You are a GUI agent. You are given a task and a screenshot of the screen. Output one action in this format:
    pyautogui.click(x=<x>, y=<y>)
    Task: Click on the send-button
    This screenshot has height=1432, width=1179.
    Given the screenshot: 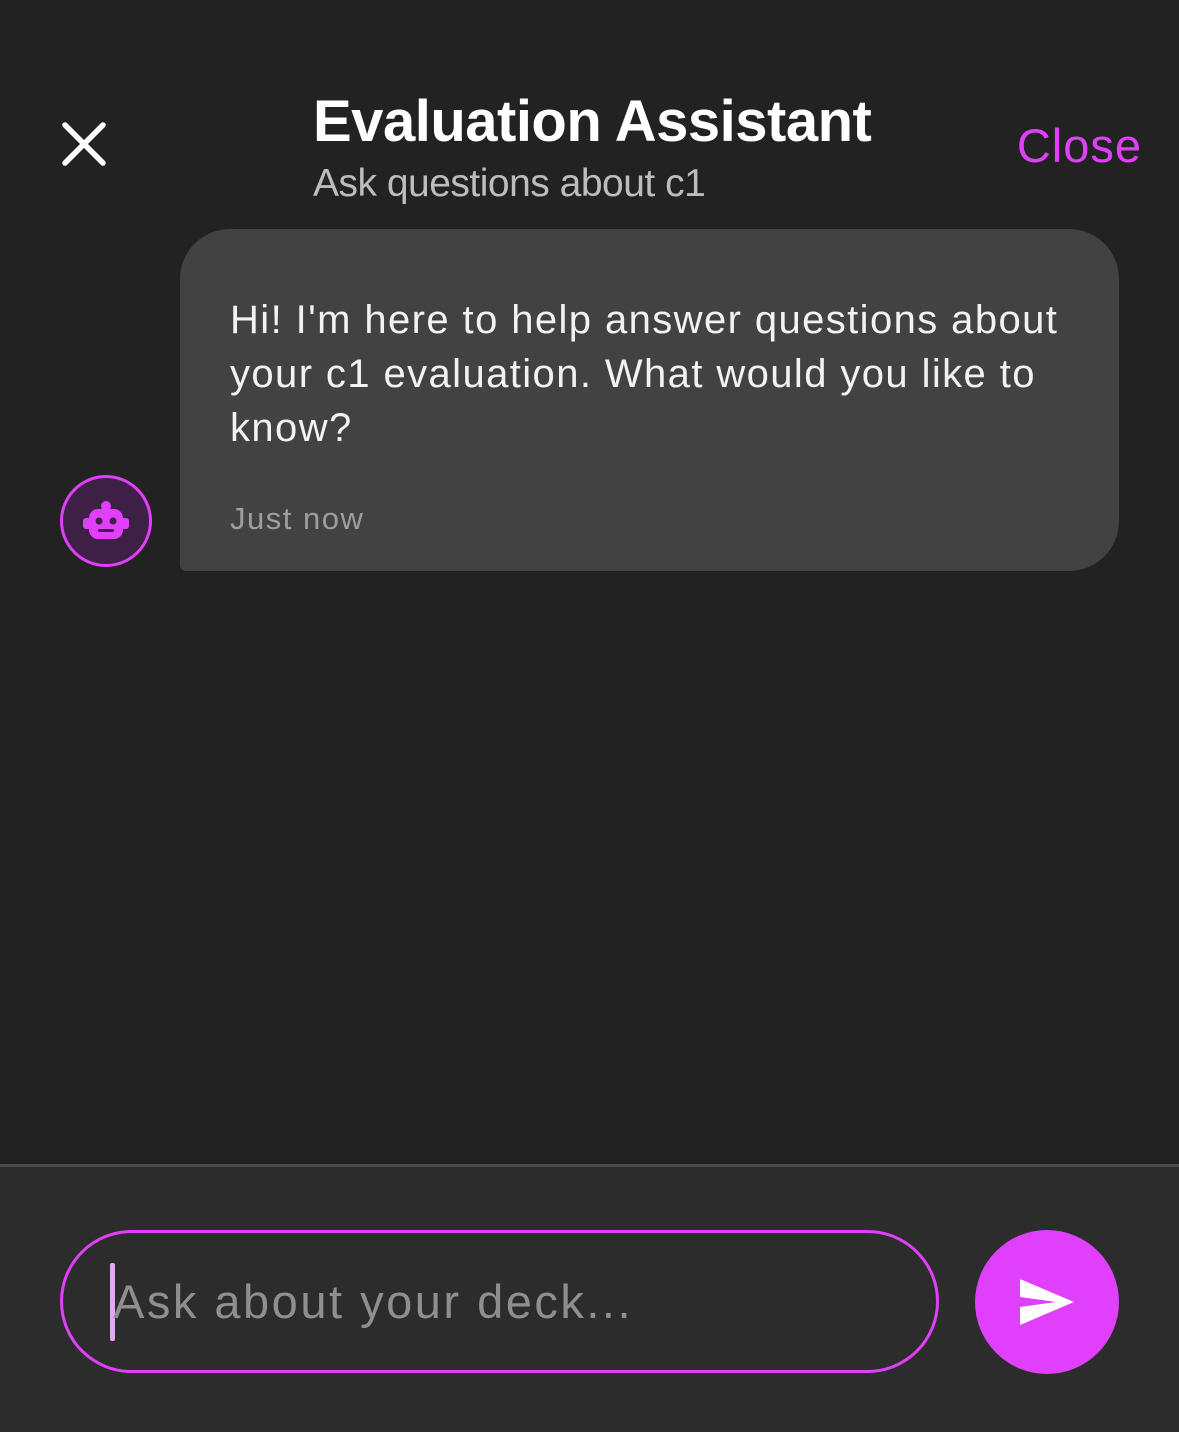 What is the action you would take?
    pyautogui.click(x=1047, y=1302)
    